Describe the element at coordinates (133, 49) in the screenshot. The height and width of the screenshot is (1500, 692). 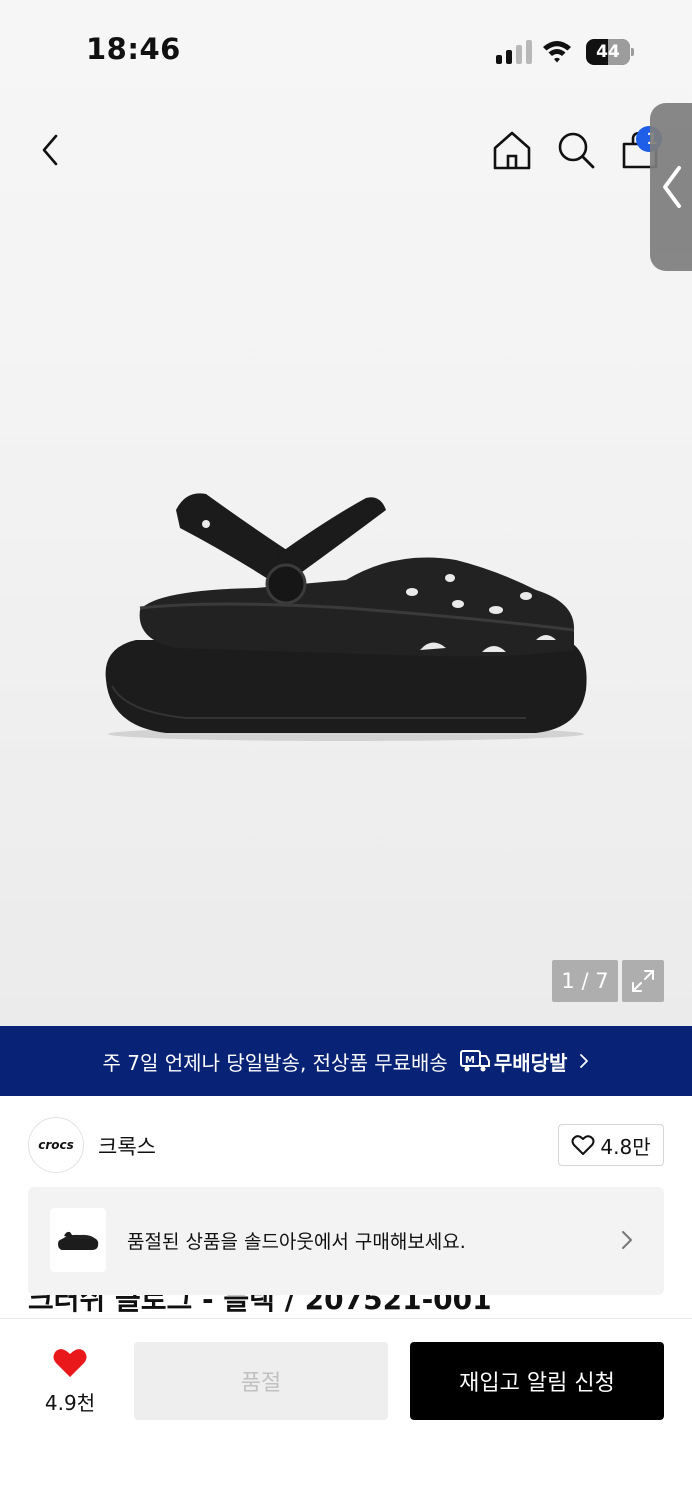
I see `status-time: 18:46` at that location.